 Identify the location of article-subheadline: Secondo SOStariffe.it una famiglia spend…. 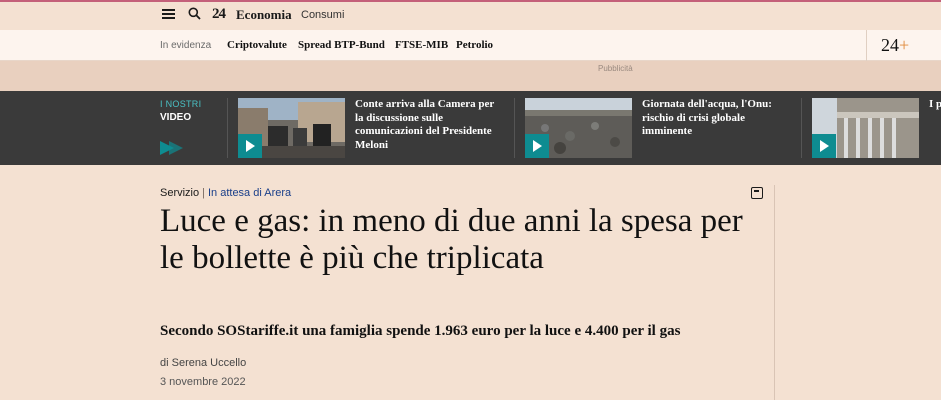
(420, 331).